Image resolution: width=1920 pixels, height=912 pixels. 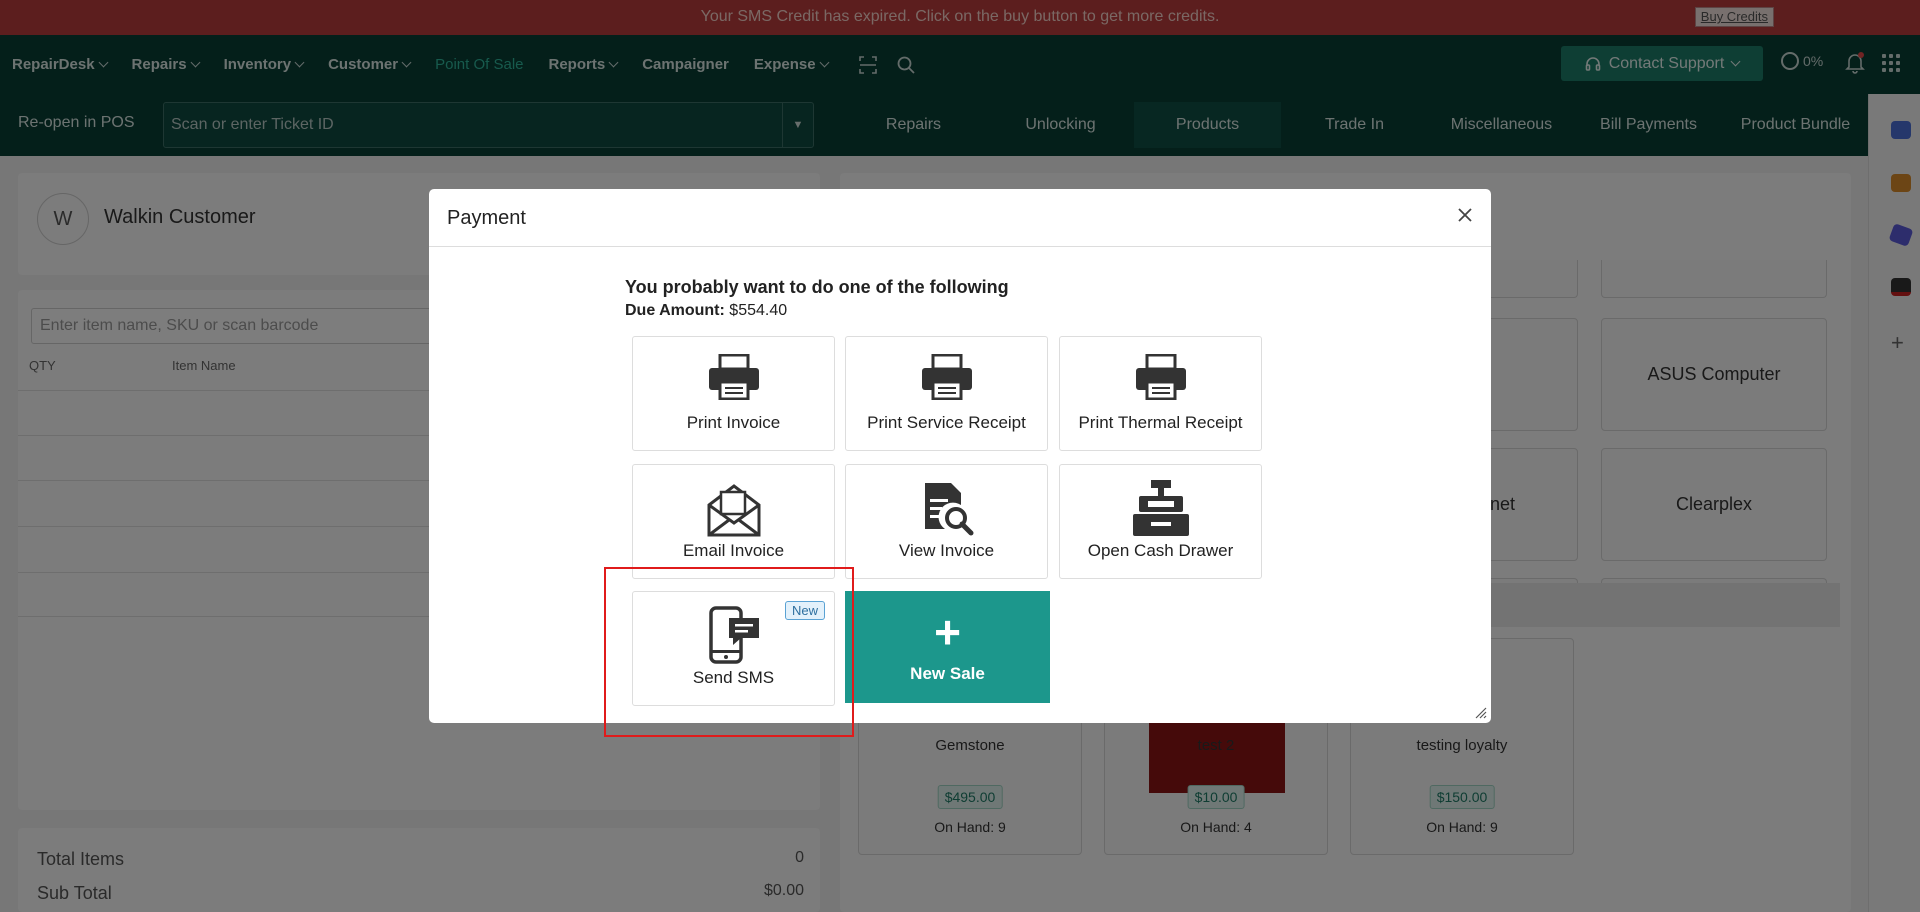 What do you see at coordinates (804, 610) in the screenshot?
I see `new-badge: New` at bounding box center [804, 610].